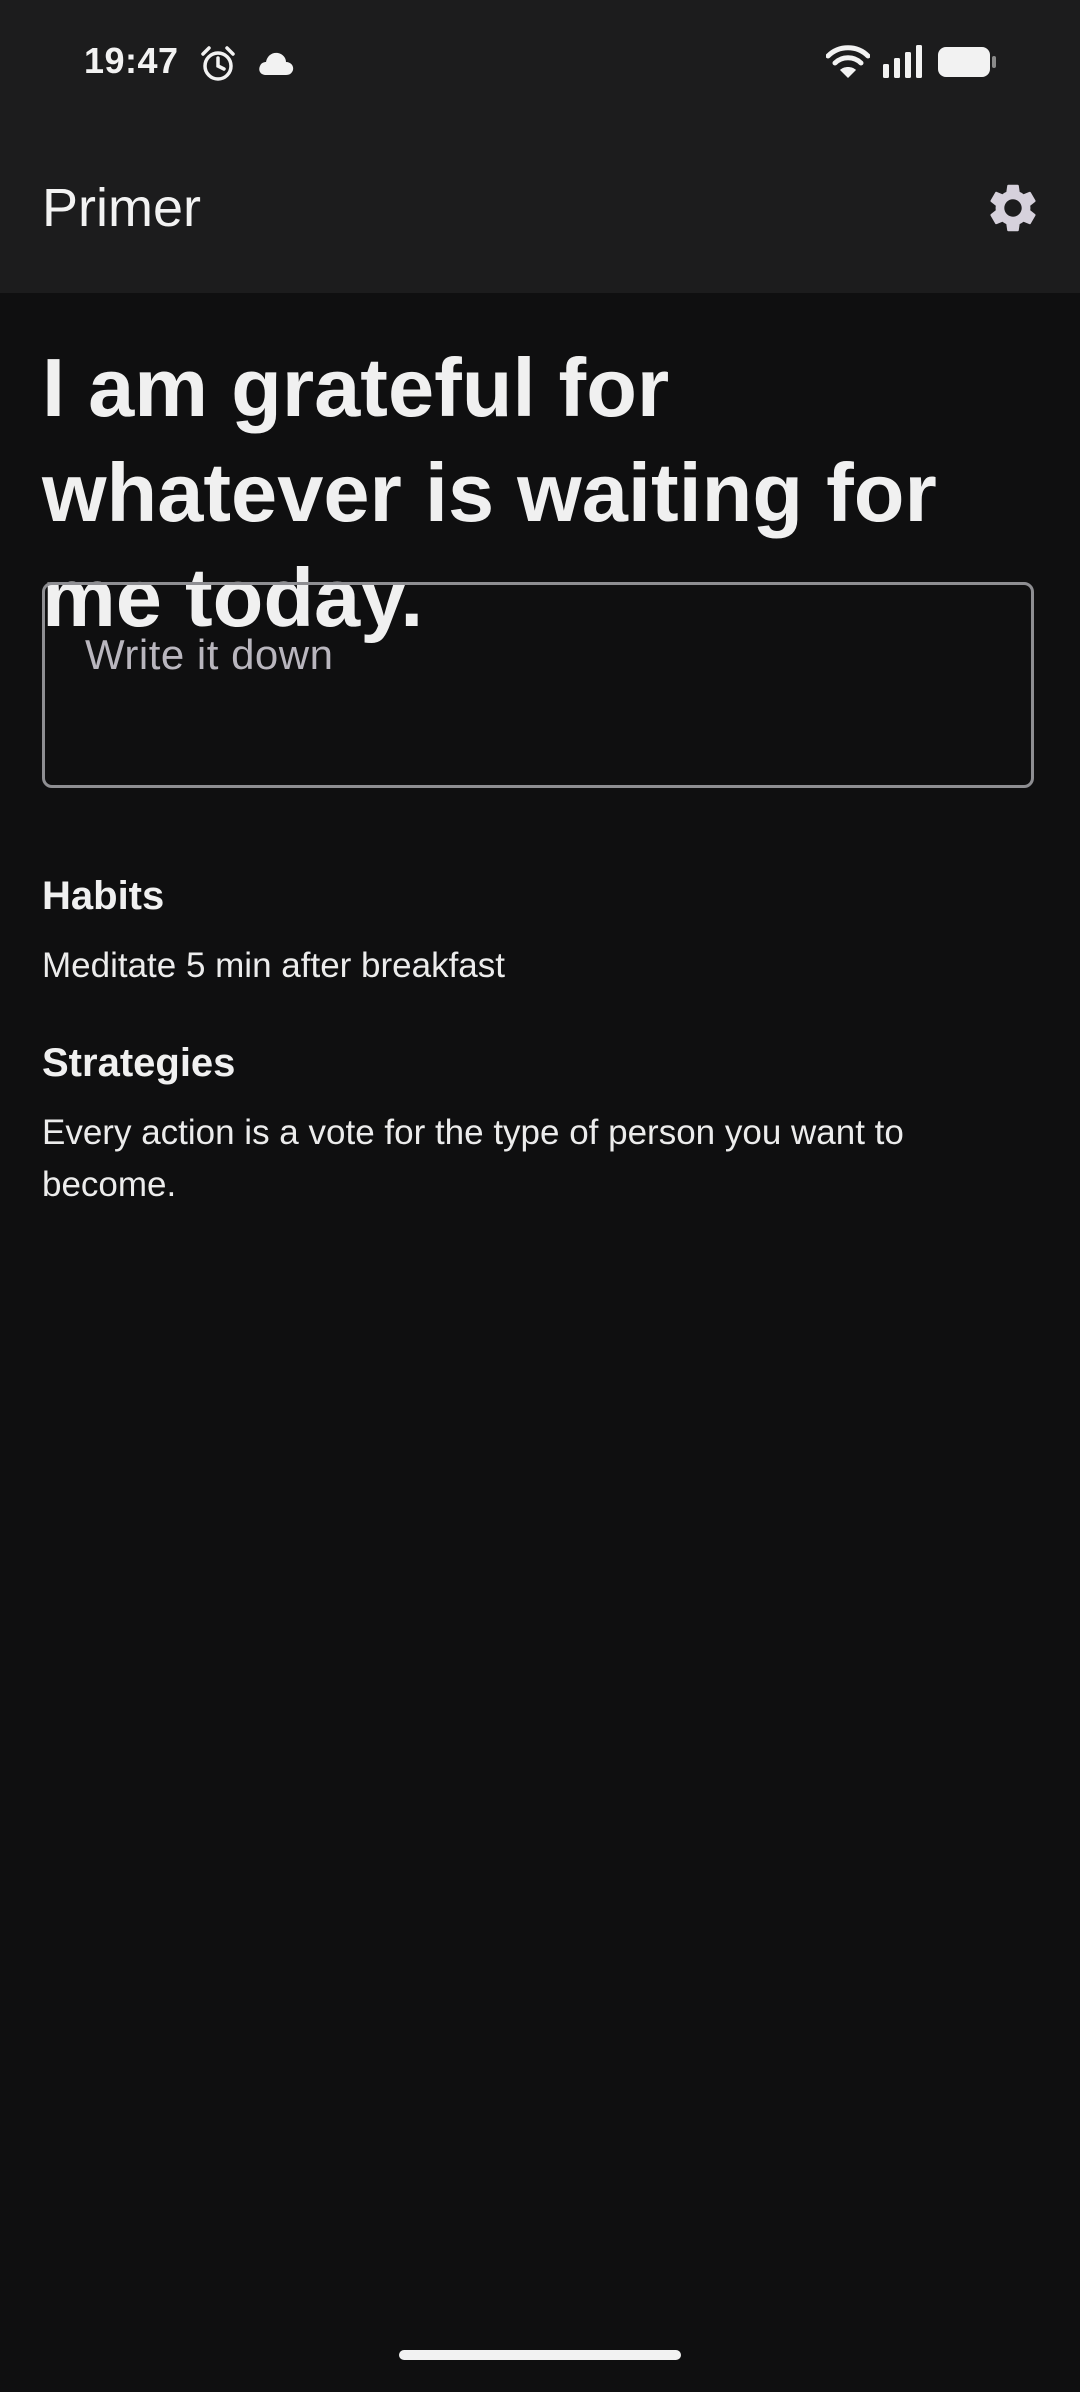 The image size is (1080, 2392). Describe the element at coordinates (1013, 212) in the screenshot. I see `gear-icon` at that location.